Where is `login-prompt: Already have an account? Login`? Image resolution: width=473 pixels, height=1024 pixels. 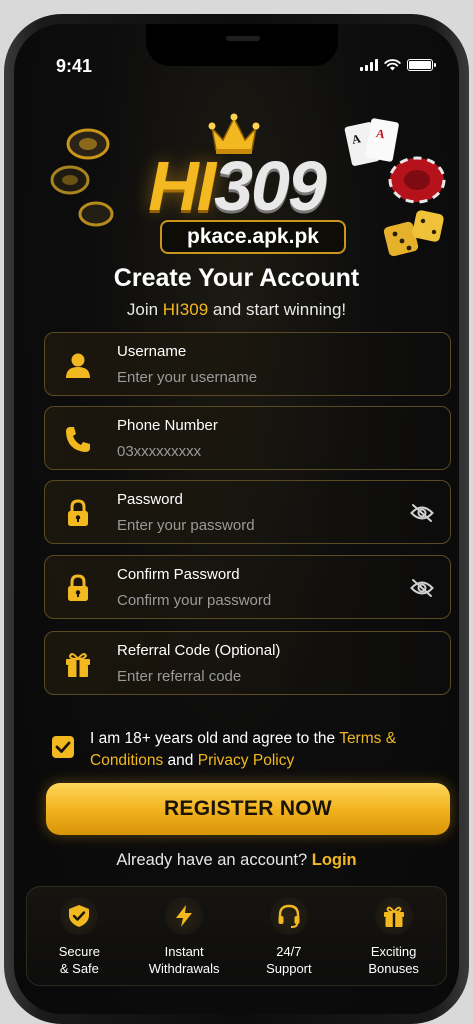
login-prompt: Already have an account? Login is located at coordinates (236, 860).